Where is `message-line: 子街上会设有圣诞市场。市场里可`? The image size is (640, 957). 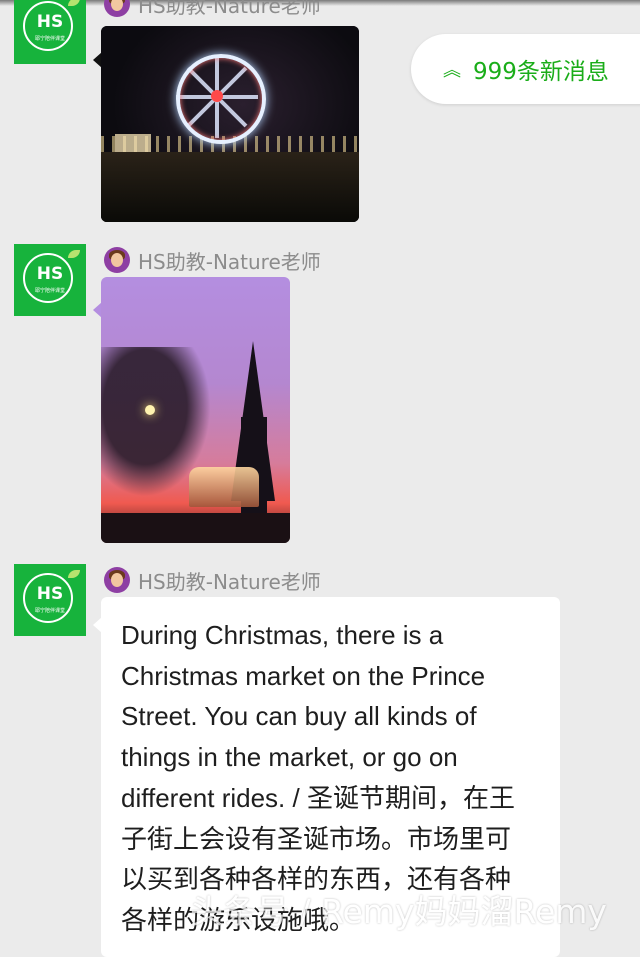 message-line: 子街上会设有圣诞市场。市场里可 is located at coordinates (316, 838).